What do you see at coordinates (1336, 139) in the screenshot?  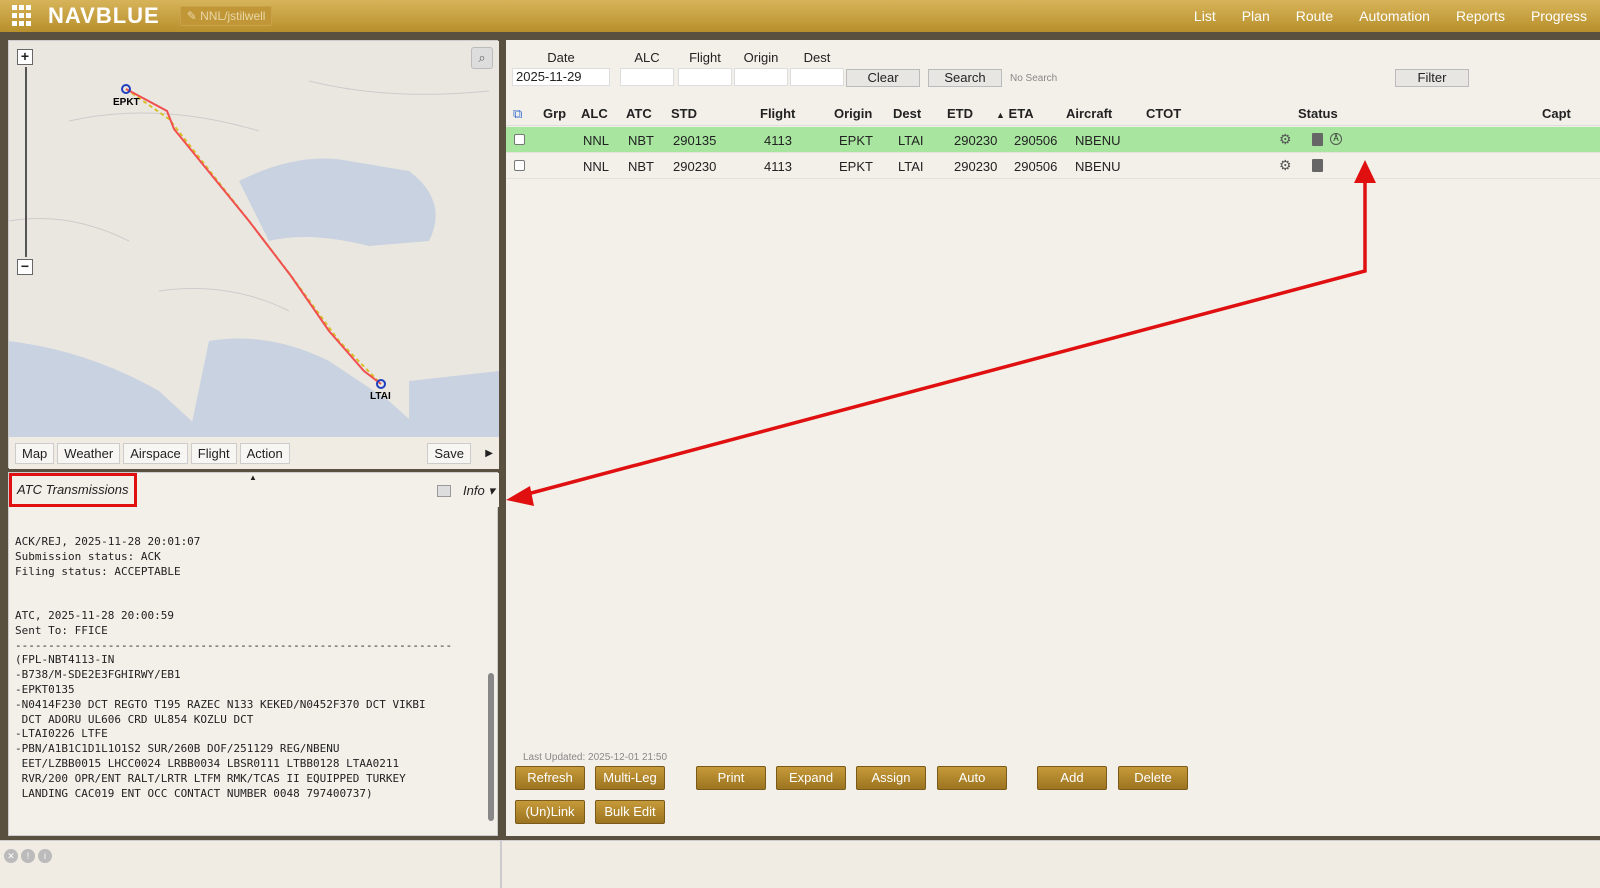 I see `atc-transmission-icon: Å` at bounding box center [1336, 139].